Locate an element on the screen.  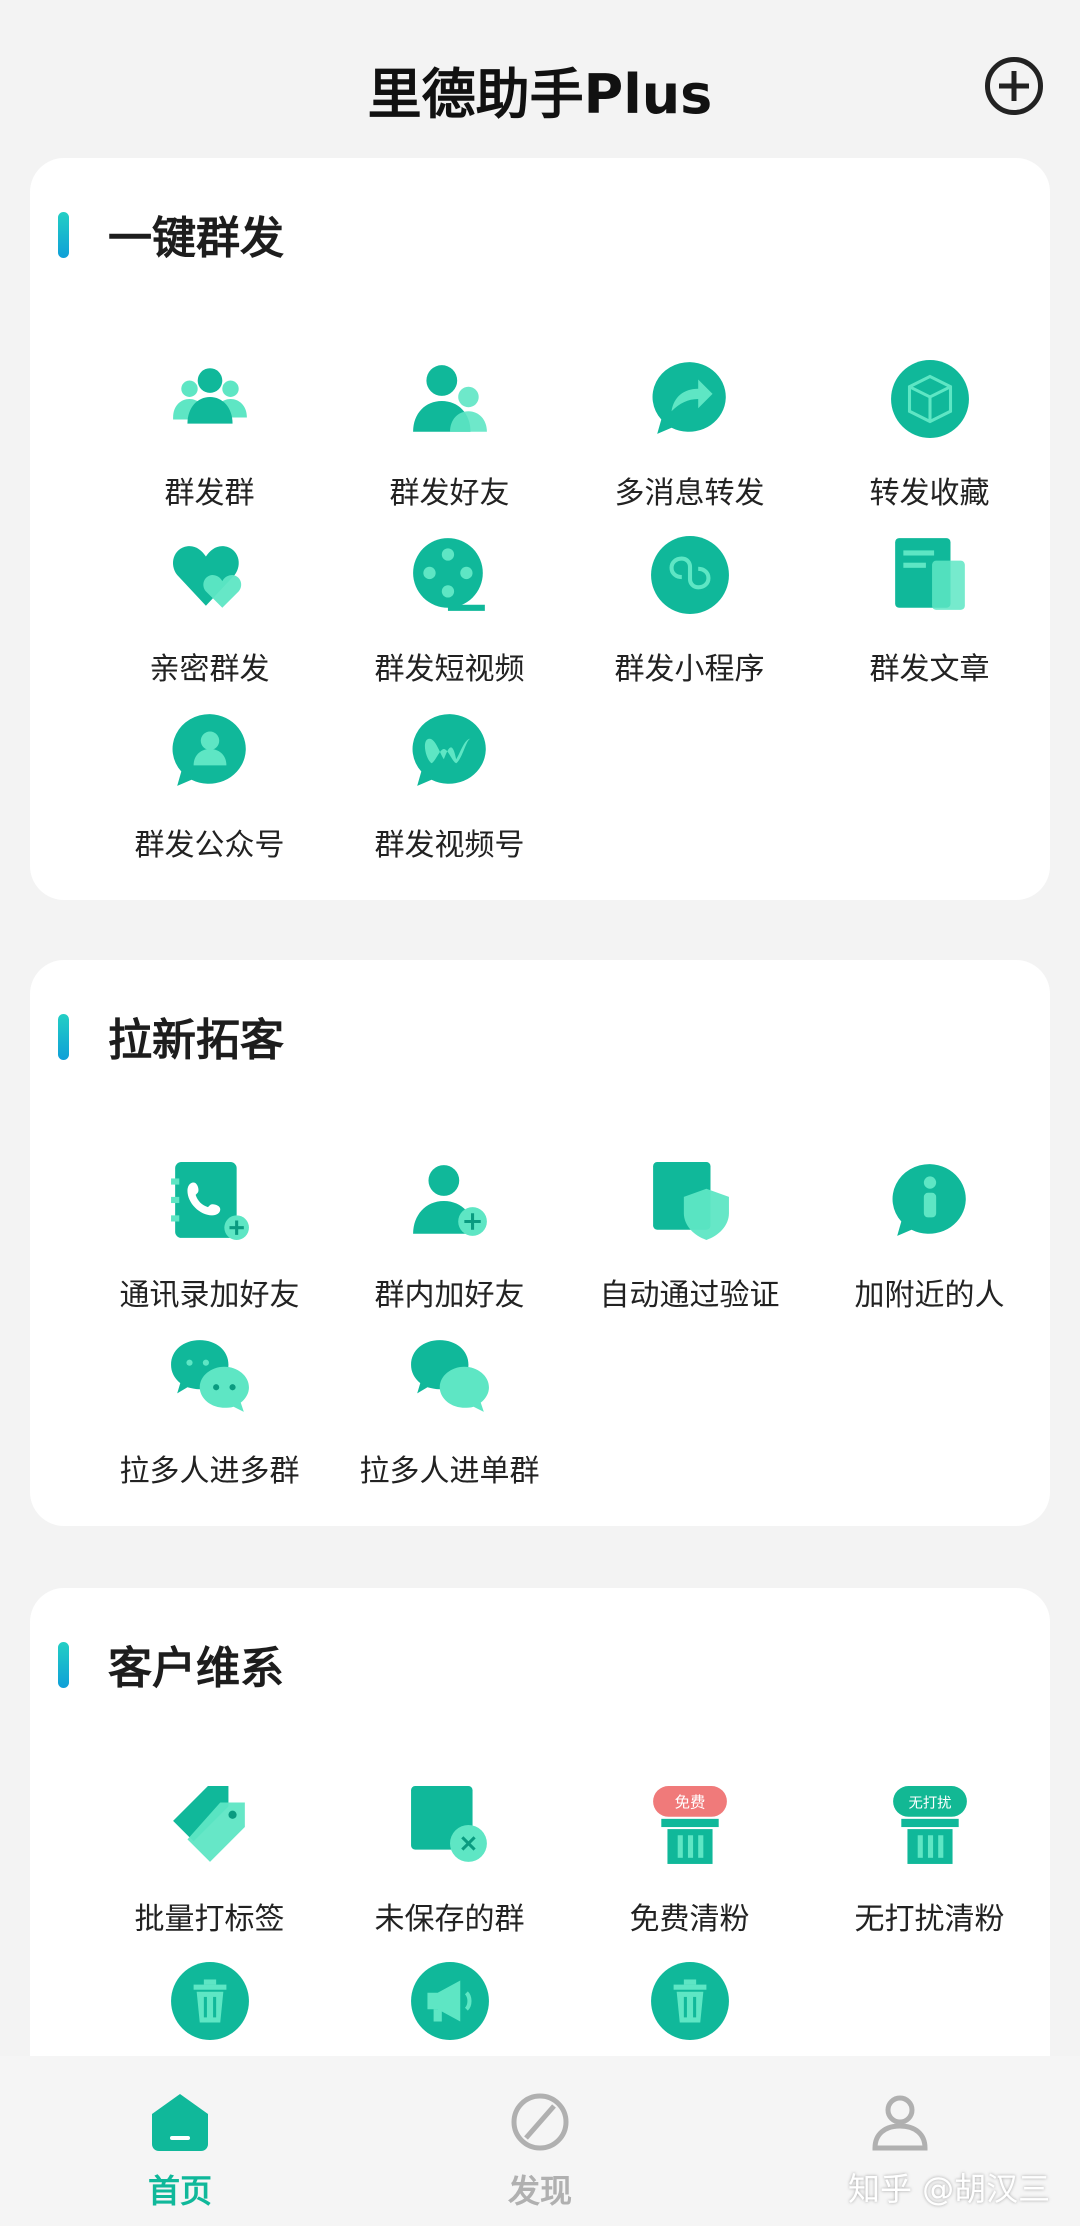
unsaved-group-icon is located at coordinates (450, 1825).